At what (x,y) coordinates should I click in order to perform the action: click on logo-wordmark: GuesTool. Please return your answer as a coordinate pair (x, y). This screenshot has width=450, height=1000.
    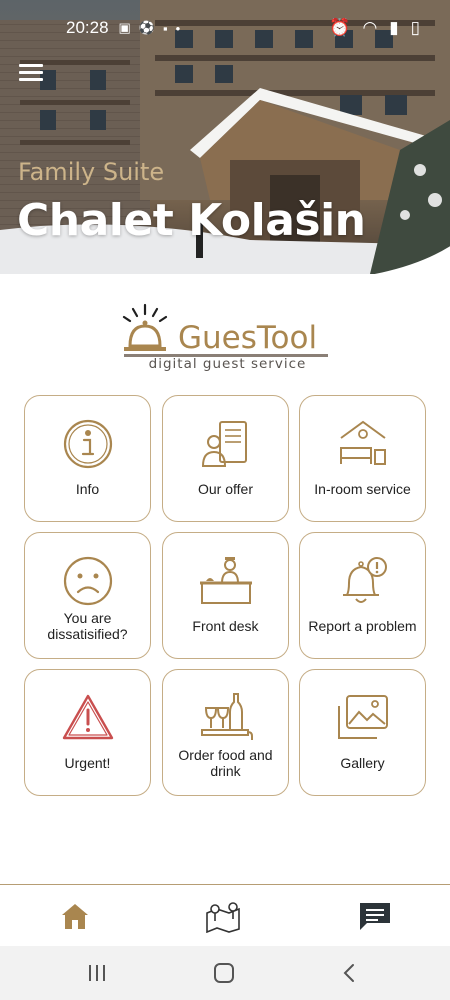
    Looking at the image, I should click on (248, 338).